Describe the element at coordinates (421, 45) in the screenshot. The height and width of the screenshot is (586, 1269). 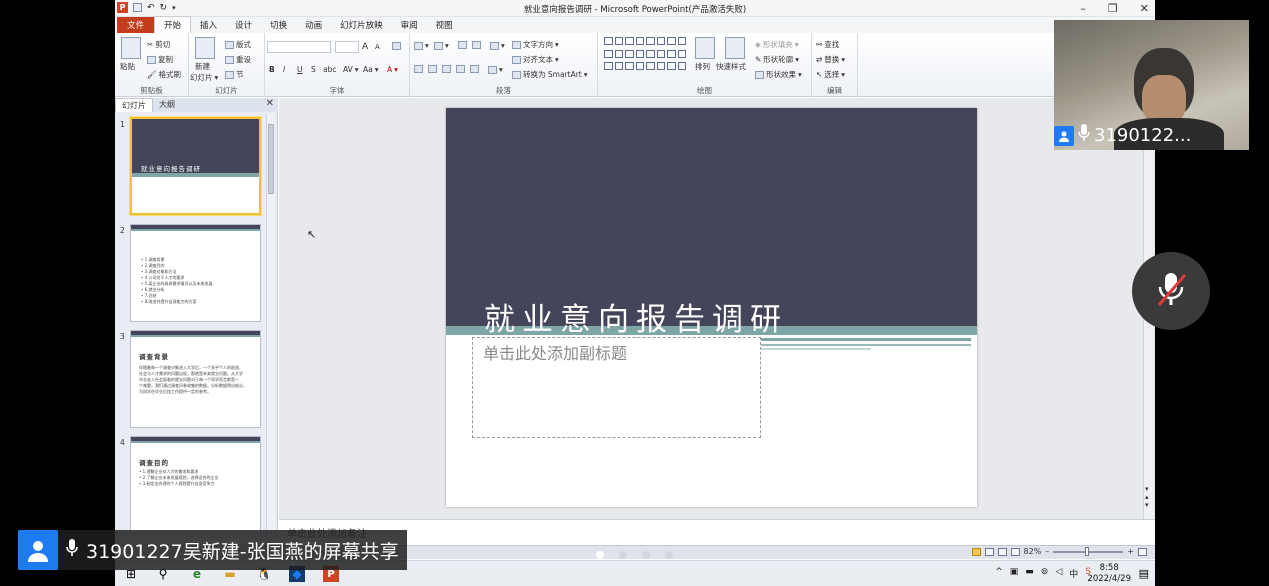
I see `bullets-button: ▾` at that location.